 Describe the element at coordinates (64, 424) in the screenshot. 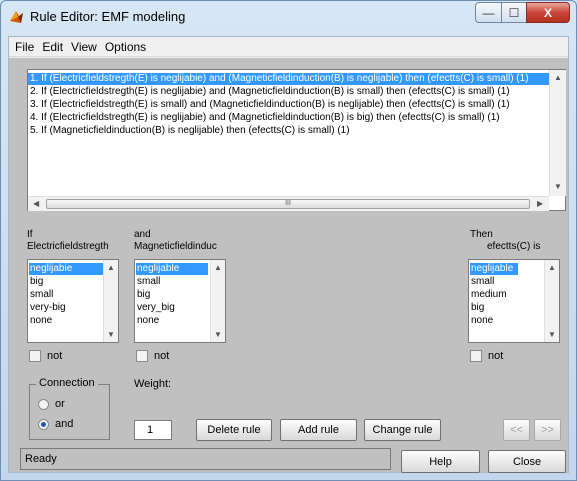

I see `connection-and-label: and` at that location.